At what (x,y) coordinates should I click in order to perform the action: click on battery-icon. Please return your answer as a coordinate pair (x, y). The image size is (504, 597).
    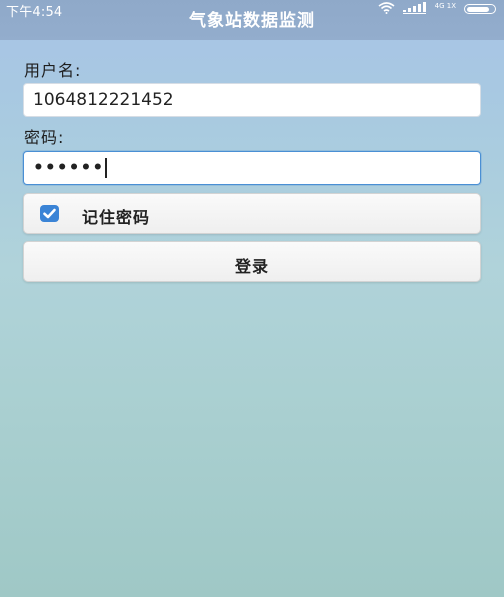
    Looking at the image, I should click on (480, 9).